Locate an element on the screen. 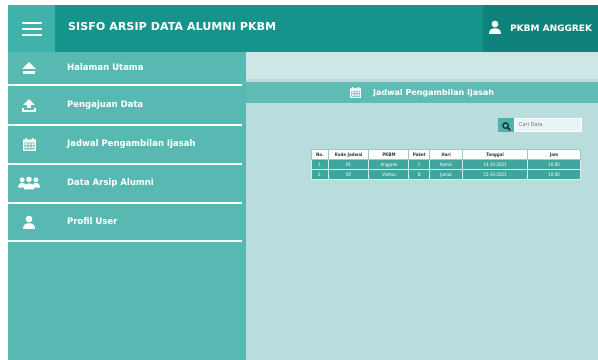  user-name: PKBM ANGGREK is located at coordinates (551, 28).